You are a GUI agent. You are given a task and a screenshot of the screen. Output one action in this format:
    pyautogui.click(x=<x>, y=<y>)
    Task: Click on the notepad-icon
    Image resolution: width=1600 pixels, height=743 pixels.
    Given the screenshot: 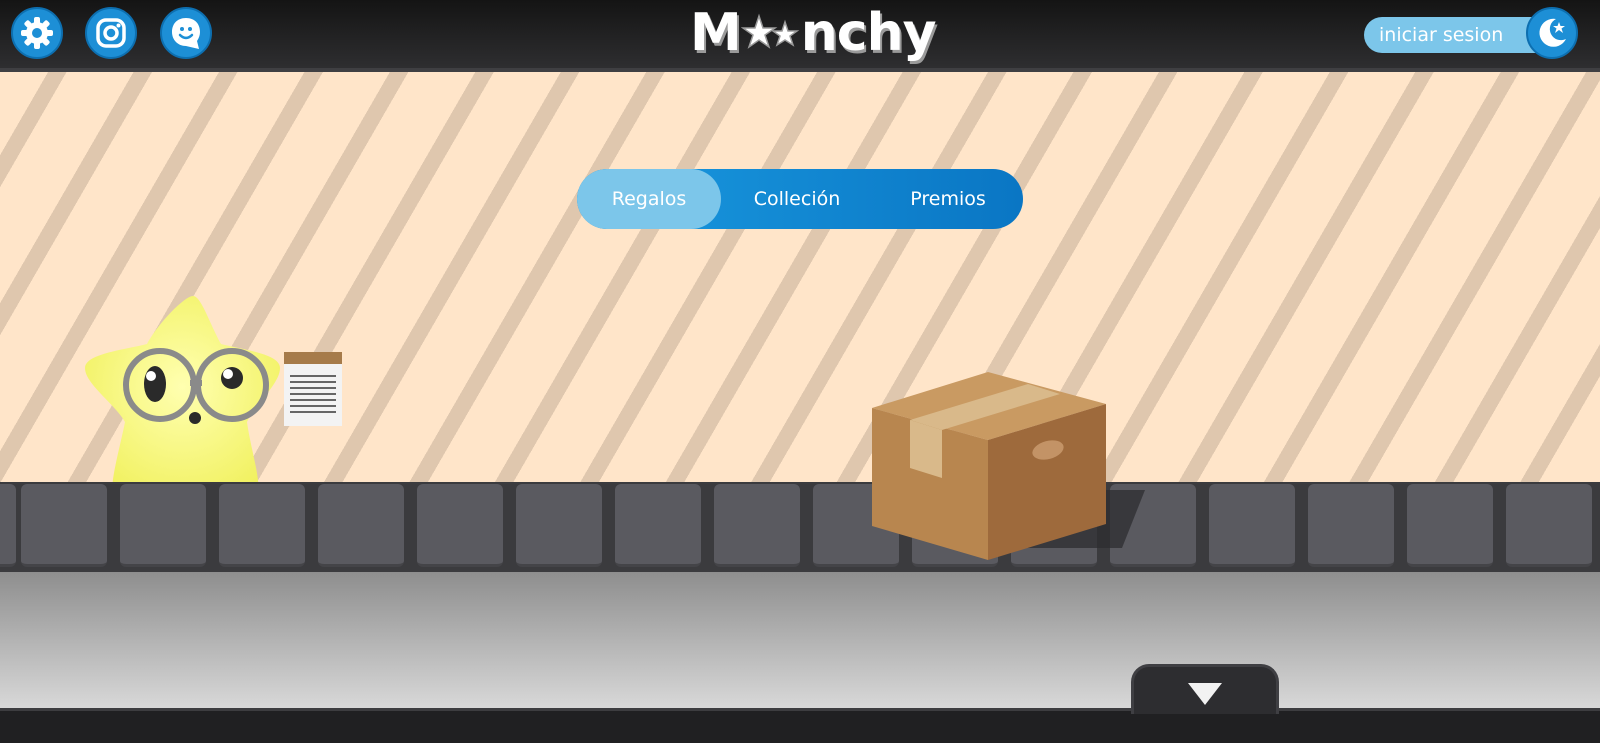 What is the action you would take?
    pyautogui.click(x=313, y=389)
    